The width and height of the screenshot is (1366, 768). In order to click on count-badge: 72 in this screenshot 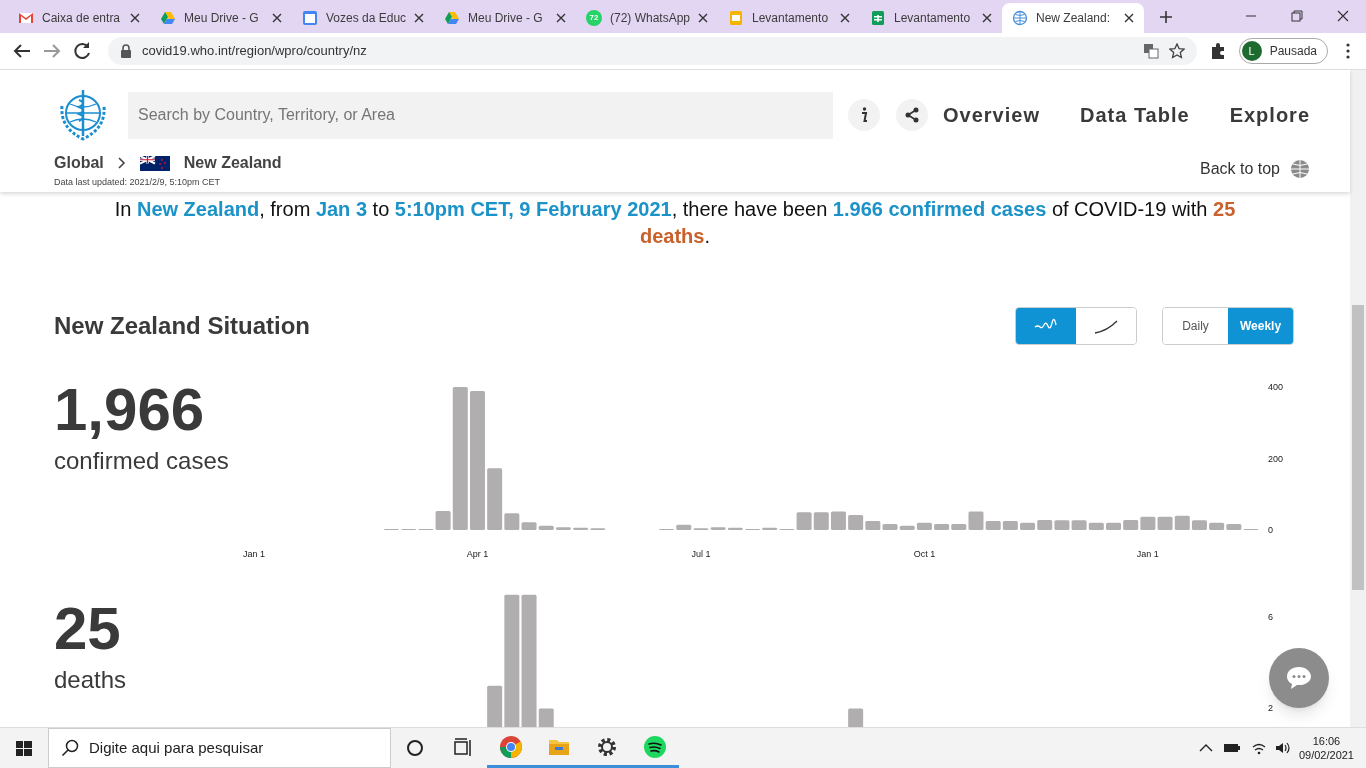, I will do `click(594, 18)`.